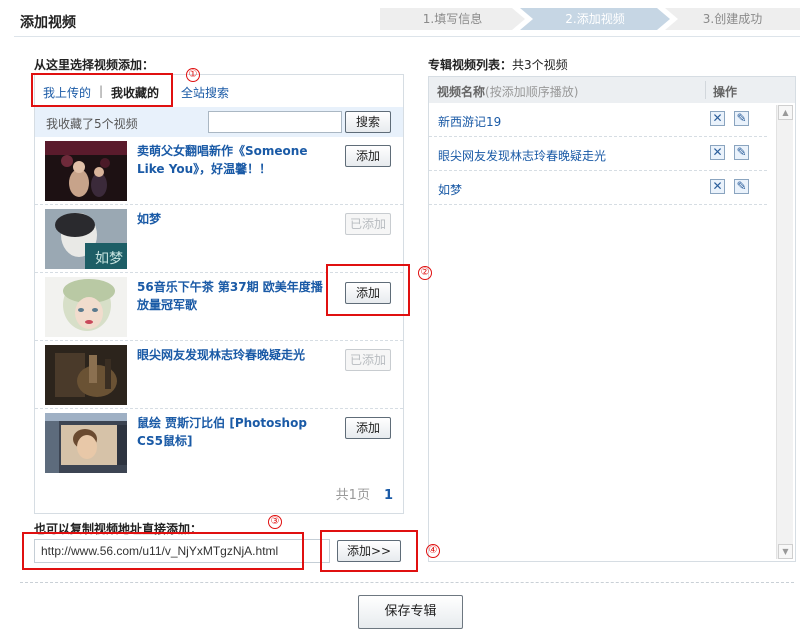 The height and width of the screenshot is (640, 800). What do you see at coordinates (725, 92) in the screenshot?
I see `column-actions: 操作` at bounding box center [725, 92].